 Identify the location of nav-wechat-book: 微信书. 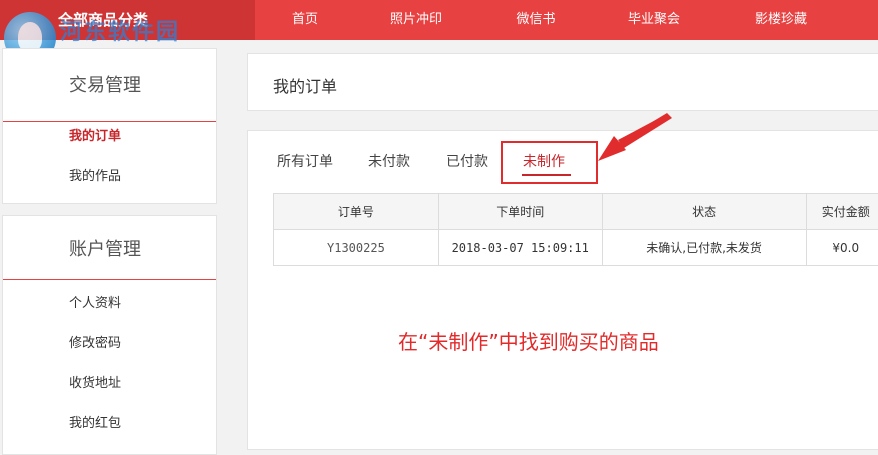
(536, 20).